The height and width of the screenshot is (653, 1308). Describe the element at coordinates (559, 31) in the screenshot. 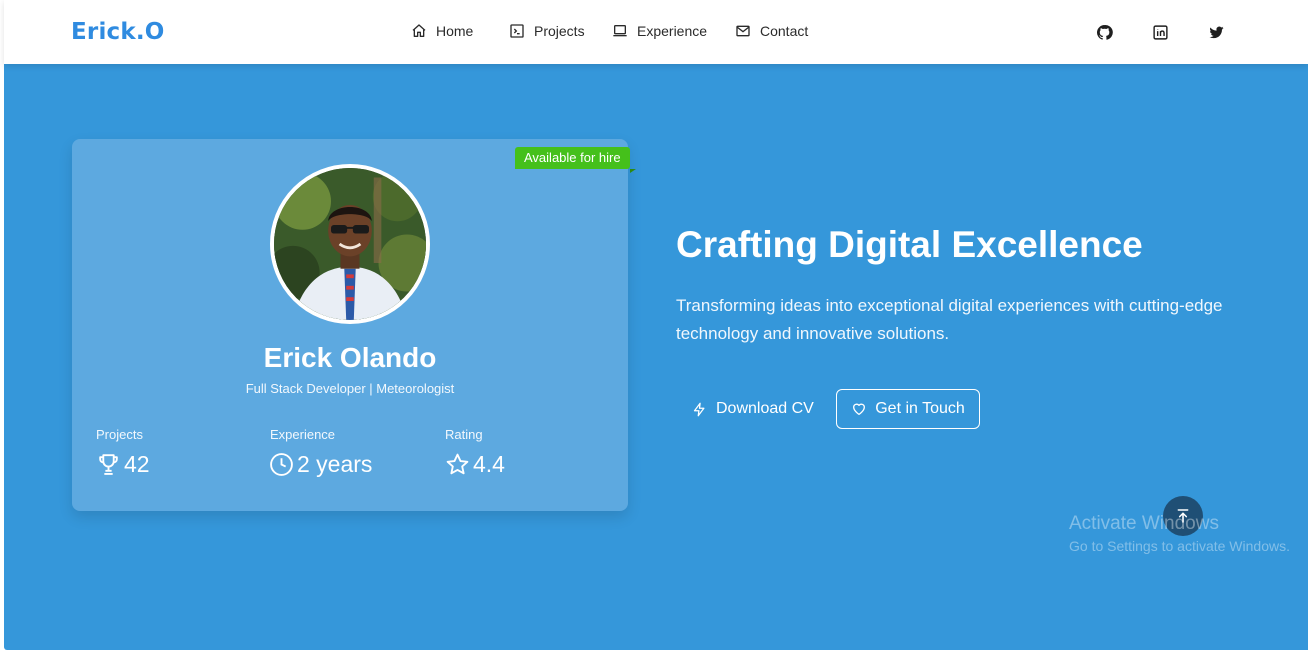

I see `nav-link-label: Projects` at that location.